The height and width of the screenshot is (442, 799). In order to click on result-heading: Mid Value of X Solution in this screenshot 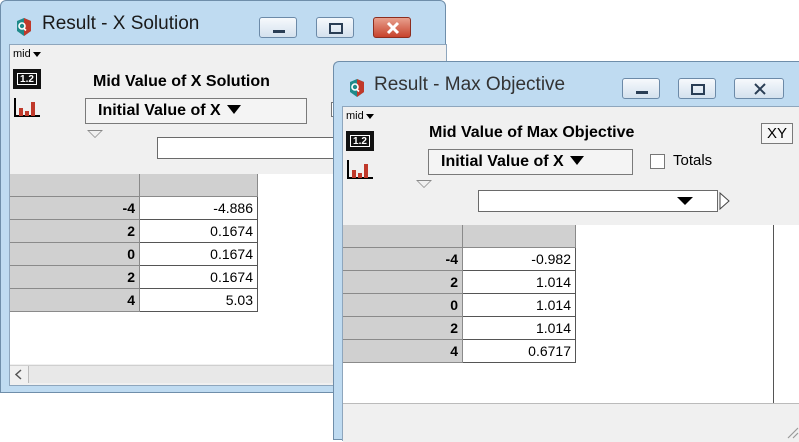, I will do `click(181, 81)`.